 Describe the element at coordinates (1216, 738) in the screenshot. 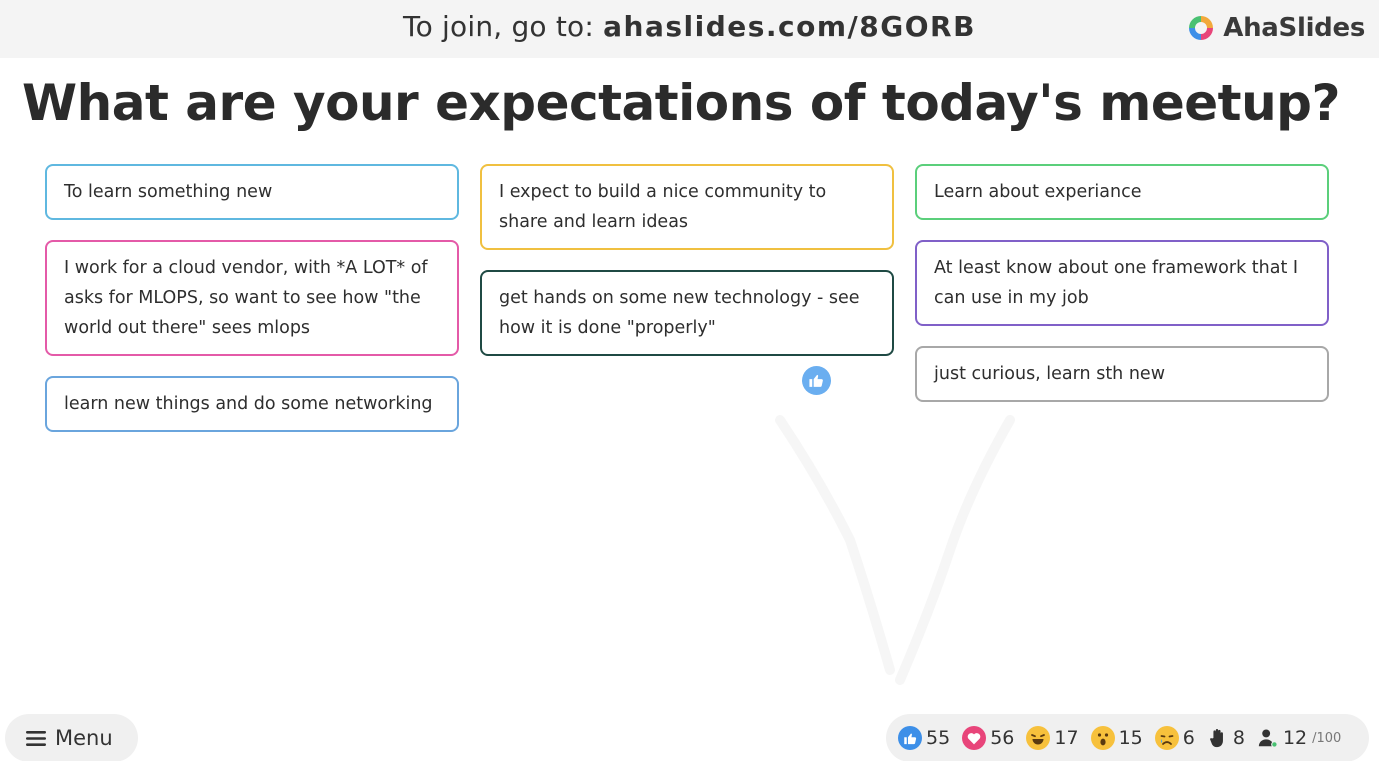

I see `raised-hand-icon` at that location.